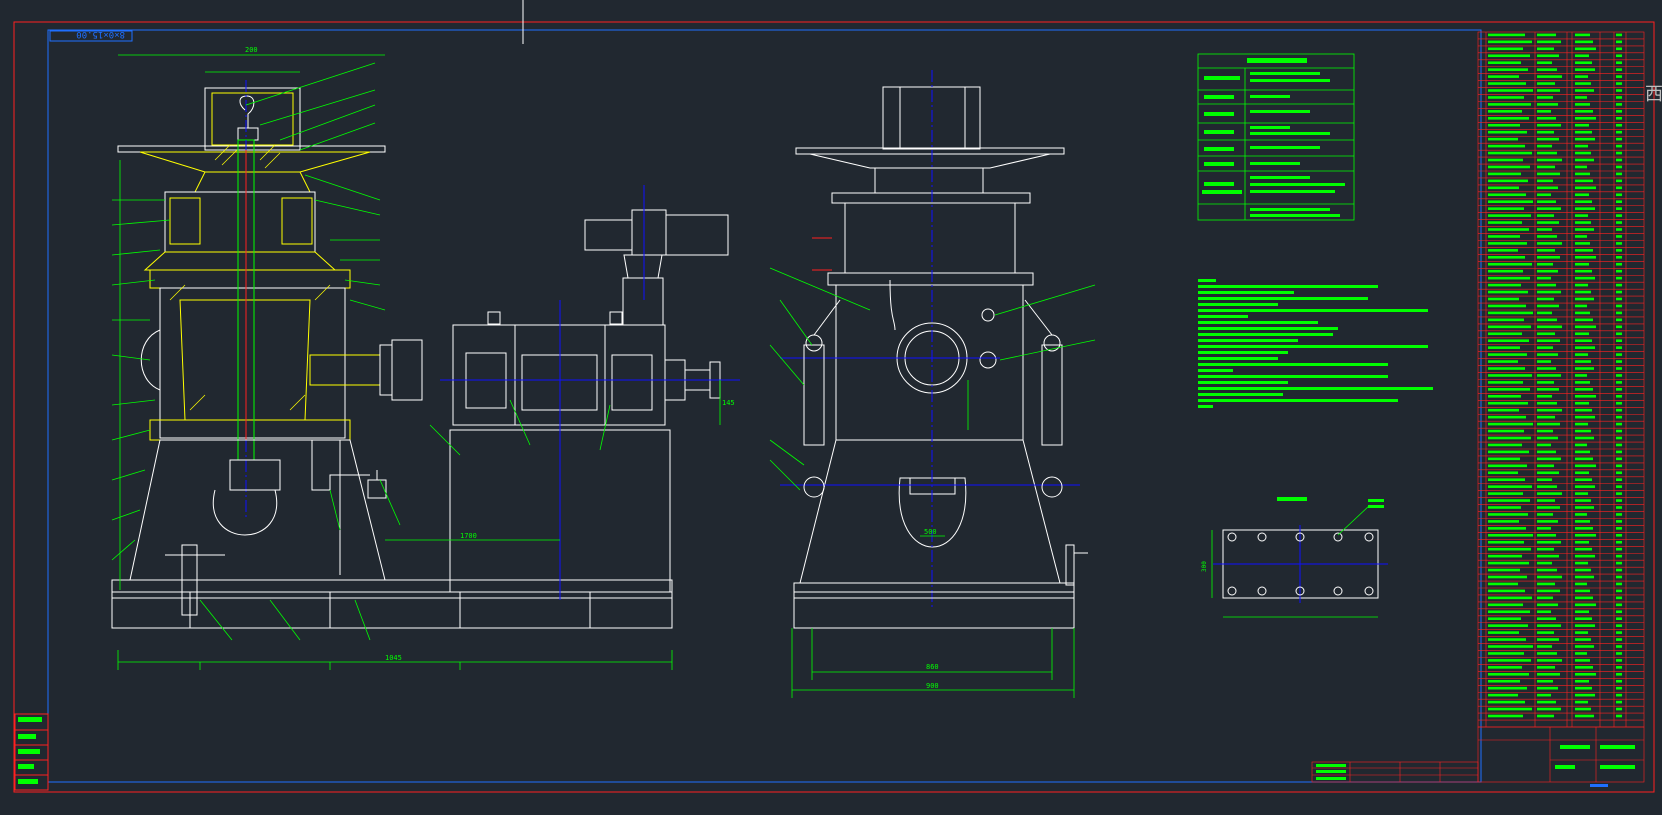 The width and height of the screenshot is (1662, 815). What do you see at coordinates (1300, 564) in the screenshot?
I see `plan-detail-view` at bounding box center [1300, 564].